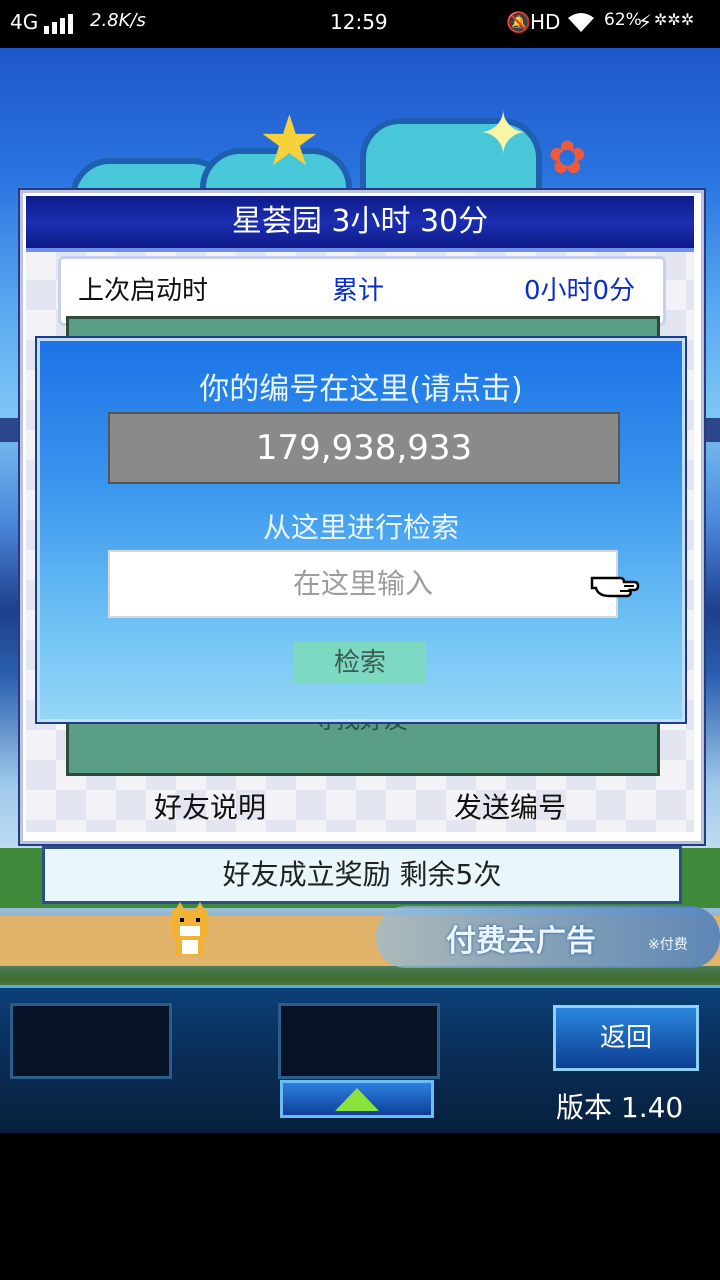  Describe the element at coordinates (518, 22) in the screenshot. I see `mute-icon: 🔕` at that location.